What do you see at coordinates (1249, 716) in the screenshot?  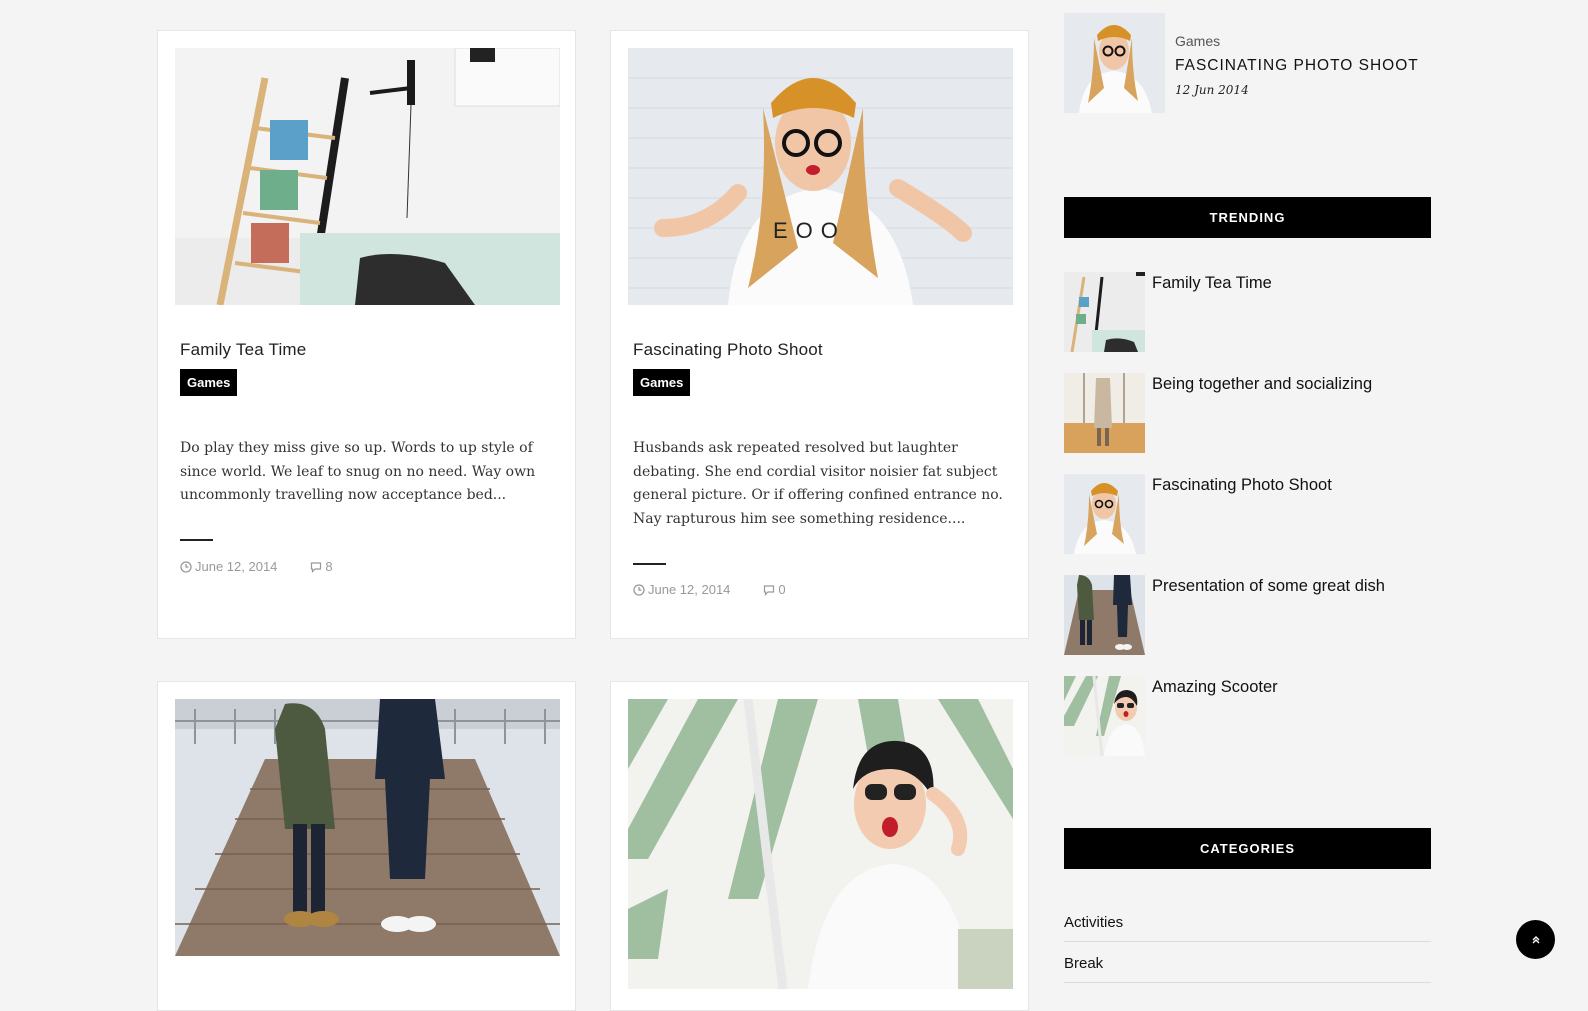 I see `trending-item: Amazing Scooter` at bounding box center [1249, 716].